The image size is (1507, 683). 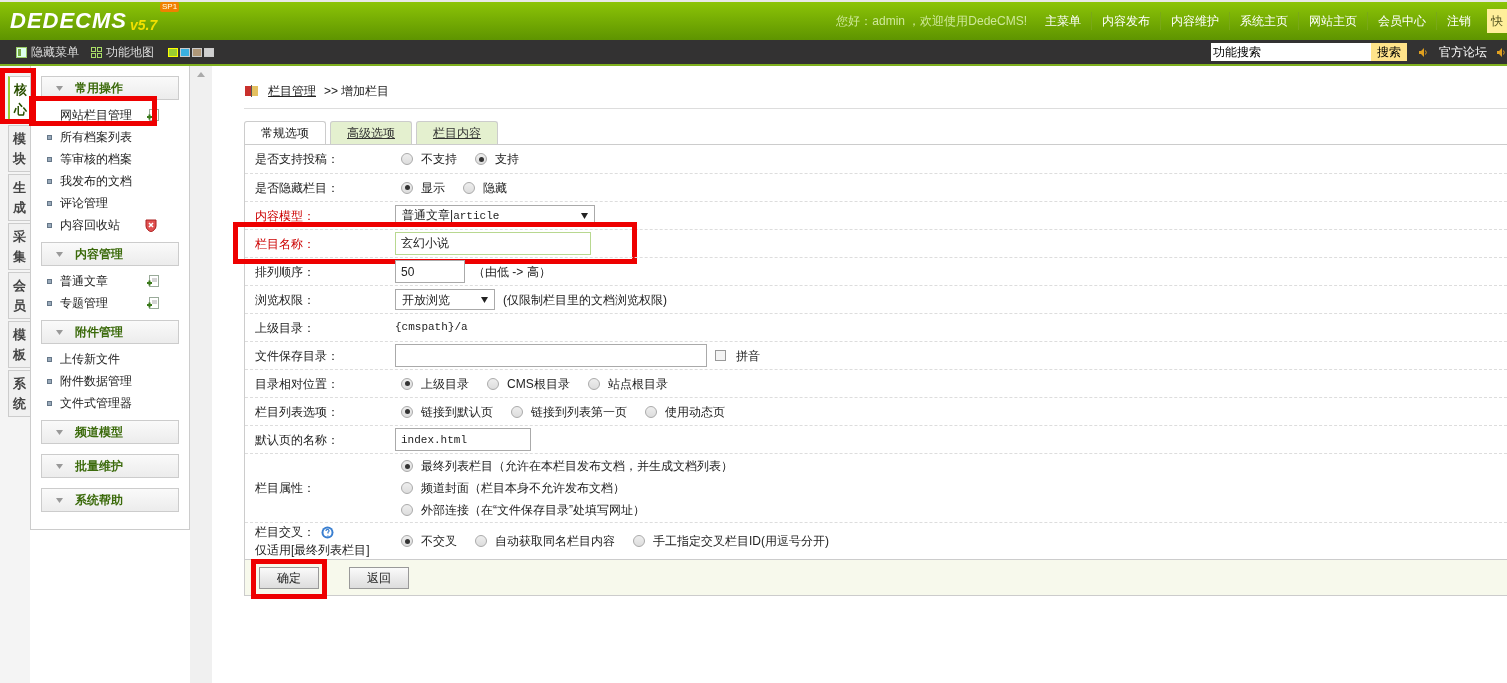 I want to click on logo: DEDECMS, so click(x=68, y=21).